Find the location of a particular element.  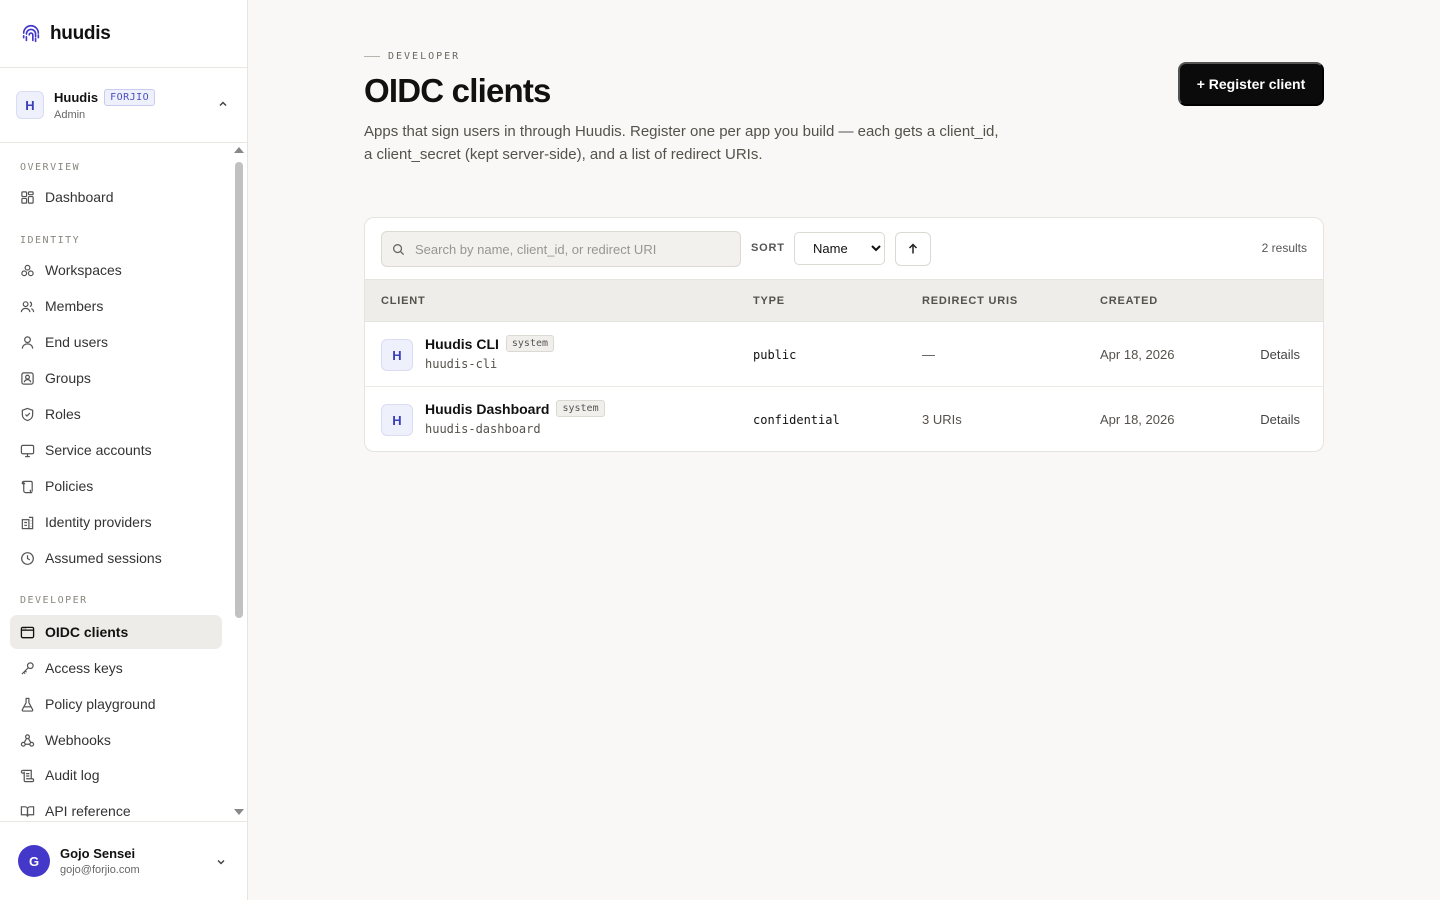

building-icon is located at coordinates (27, 522).